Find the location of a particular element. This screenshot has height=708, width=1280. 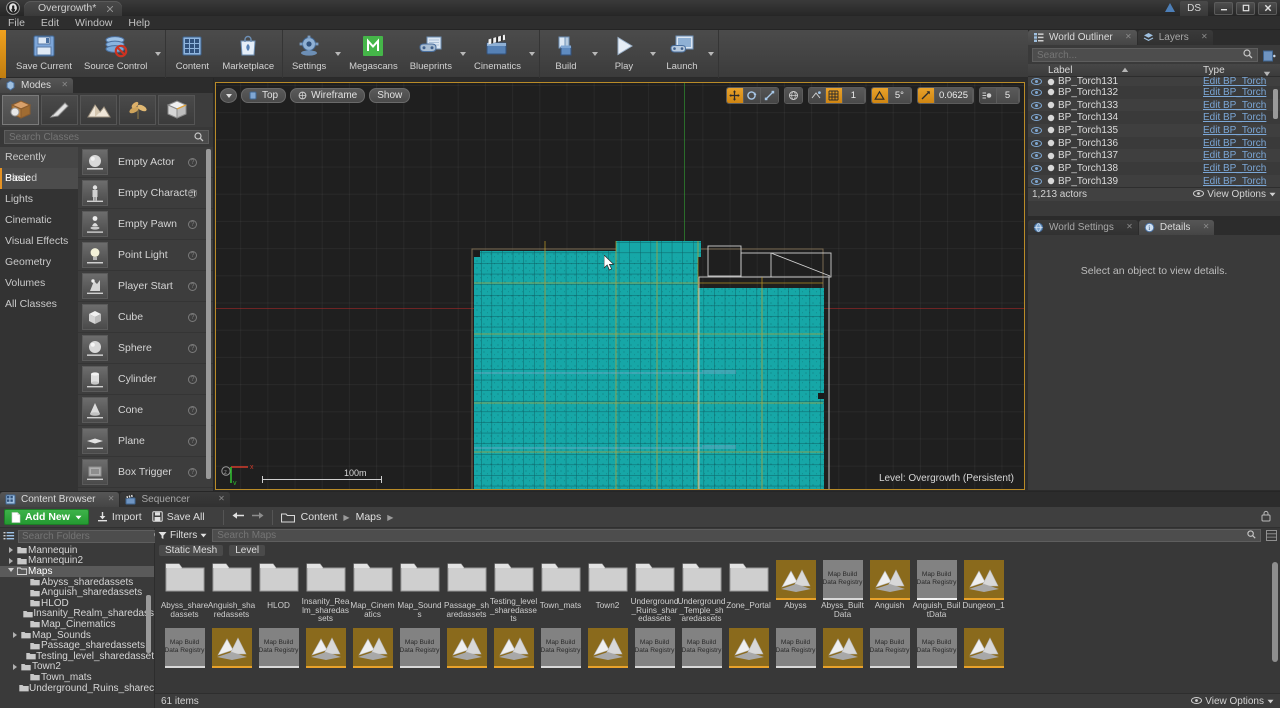

placeables-scrollbar is located at coordinates (208, 314).